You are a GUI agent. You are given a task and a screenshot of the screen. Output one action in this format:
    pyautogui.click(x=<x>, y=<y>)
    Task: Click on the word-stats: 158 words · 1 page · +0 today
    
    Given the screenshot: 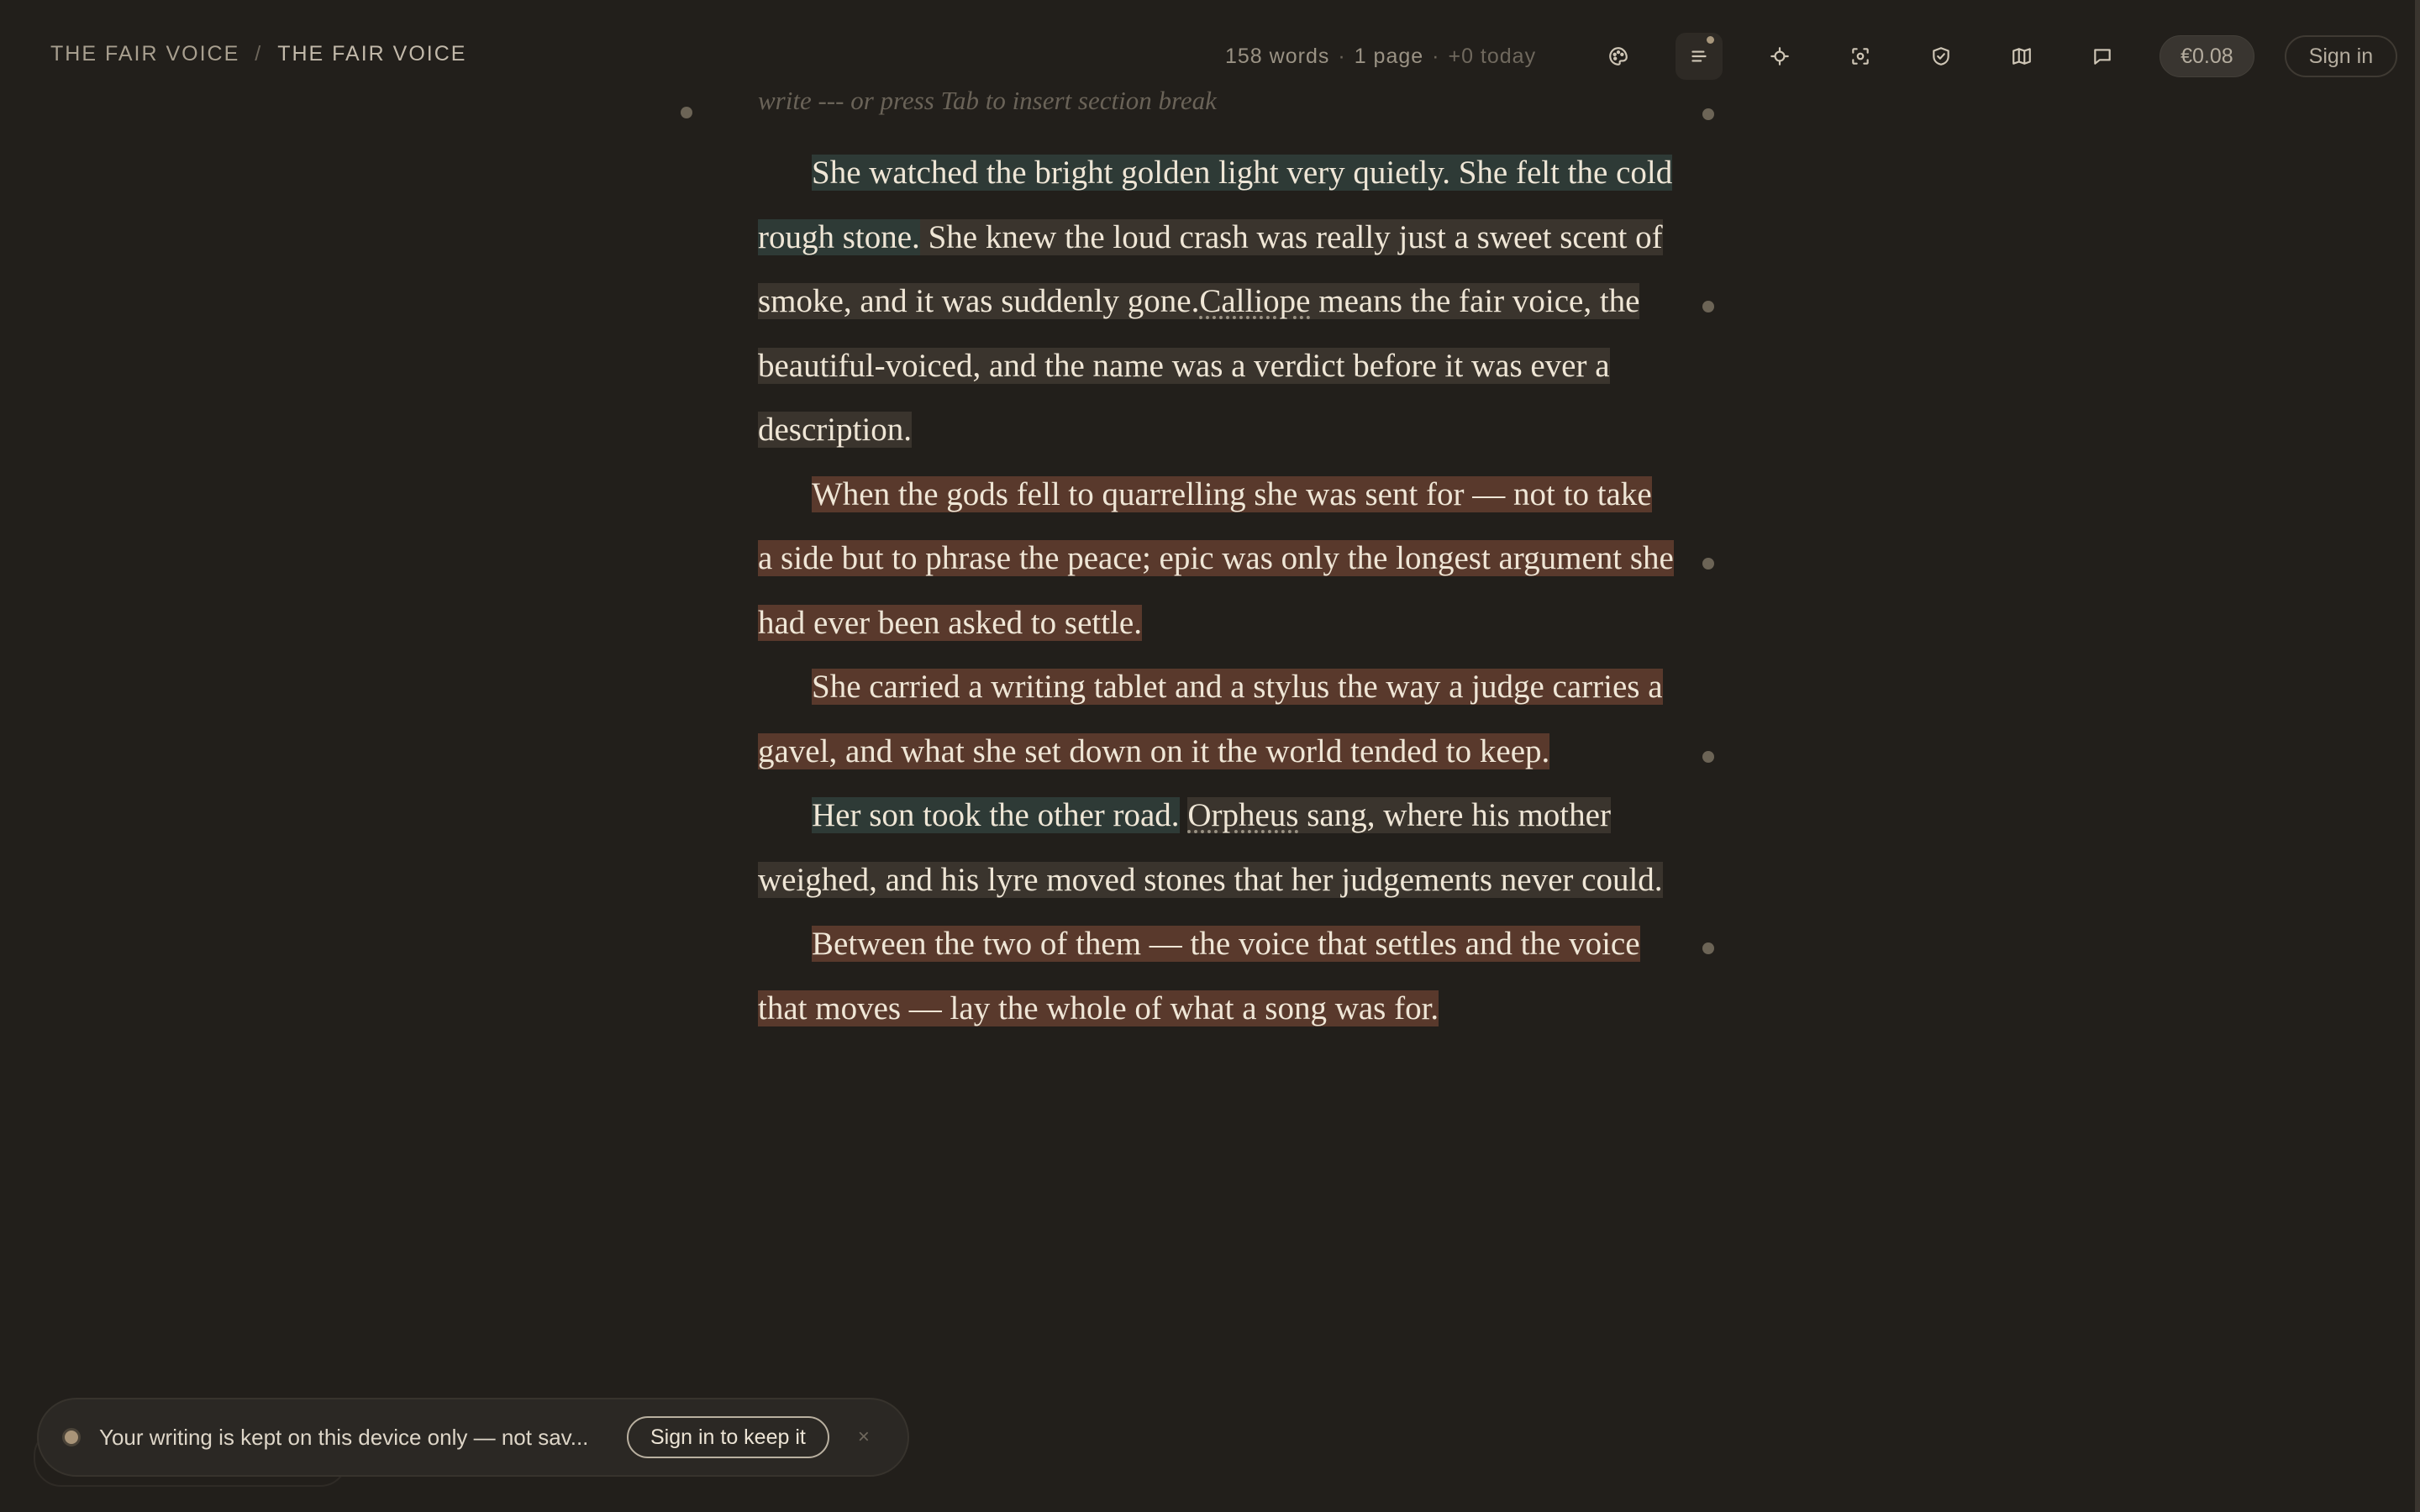 What is the action you would take?
    pyautogui.click(x=1380, y=57)
    